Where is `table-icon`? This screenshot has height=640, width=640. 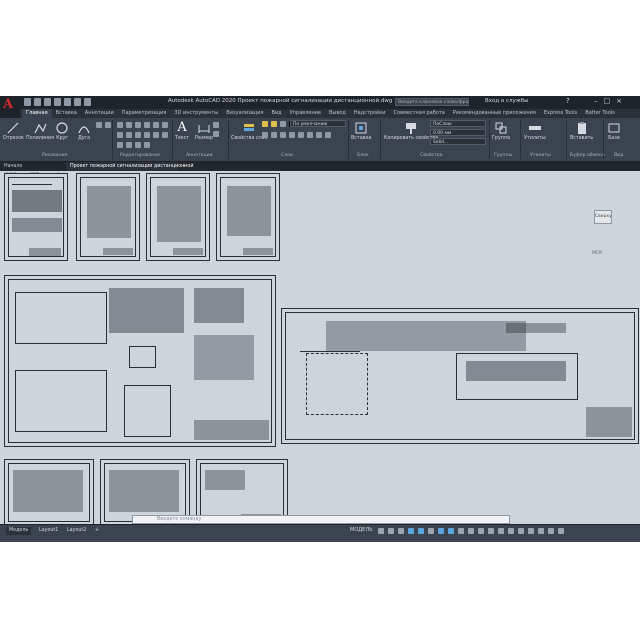 table-icon is located at coordinates (216, 134).